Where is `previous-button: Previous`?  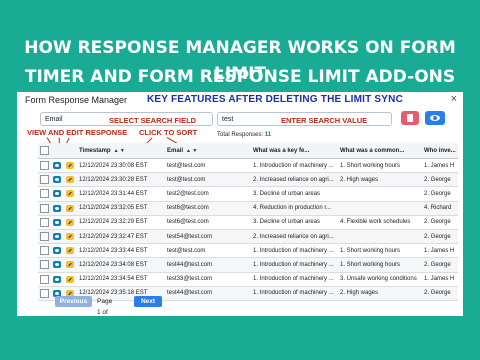
previous-button: Previous is located at coordinates (73, 301).